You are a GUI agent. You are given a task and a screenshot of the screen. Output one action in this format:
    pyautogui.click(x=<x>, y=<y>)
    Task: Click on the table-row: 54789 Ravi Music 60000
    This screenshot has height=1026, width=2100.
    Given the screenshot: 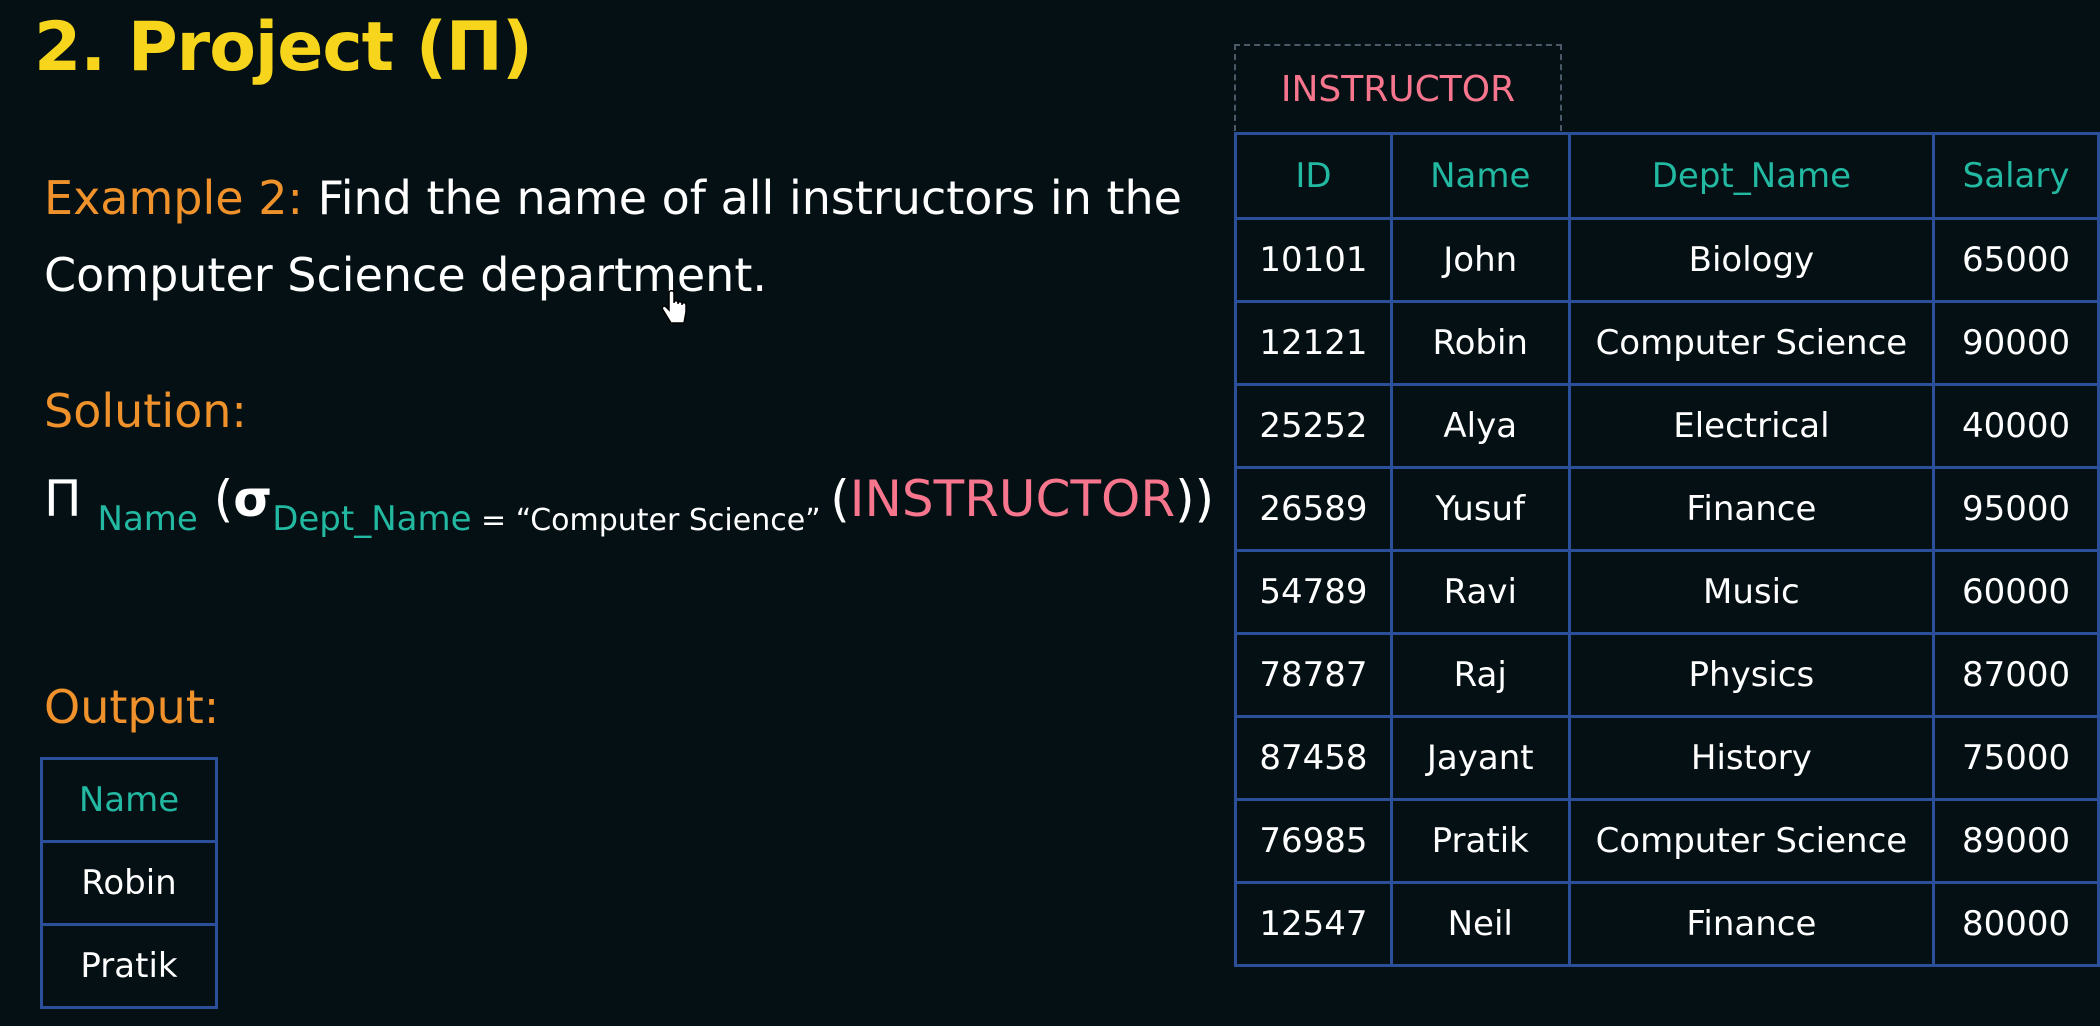 What is the action you would take?
    pyautogui.click(x=1667, y=592)
    